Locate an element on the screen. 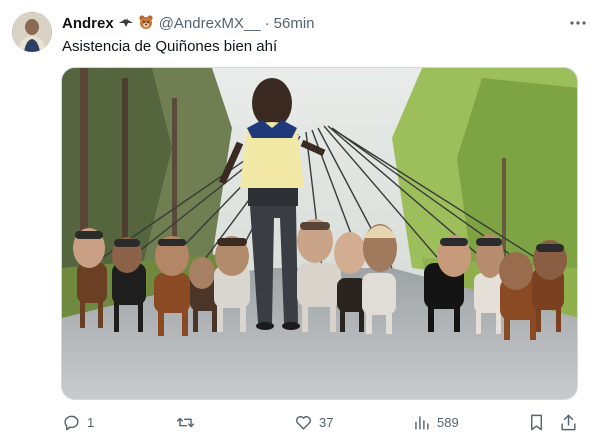 The height and width of the screenshot is (445, 603). bear-emoji-icon is located at coordinates (146, 23).